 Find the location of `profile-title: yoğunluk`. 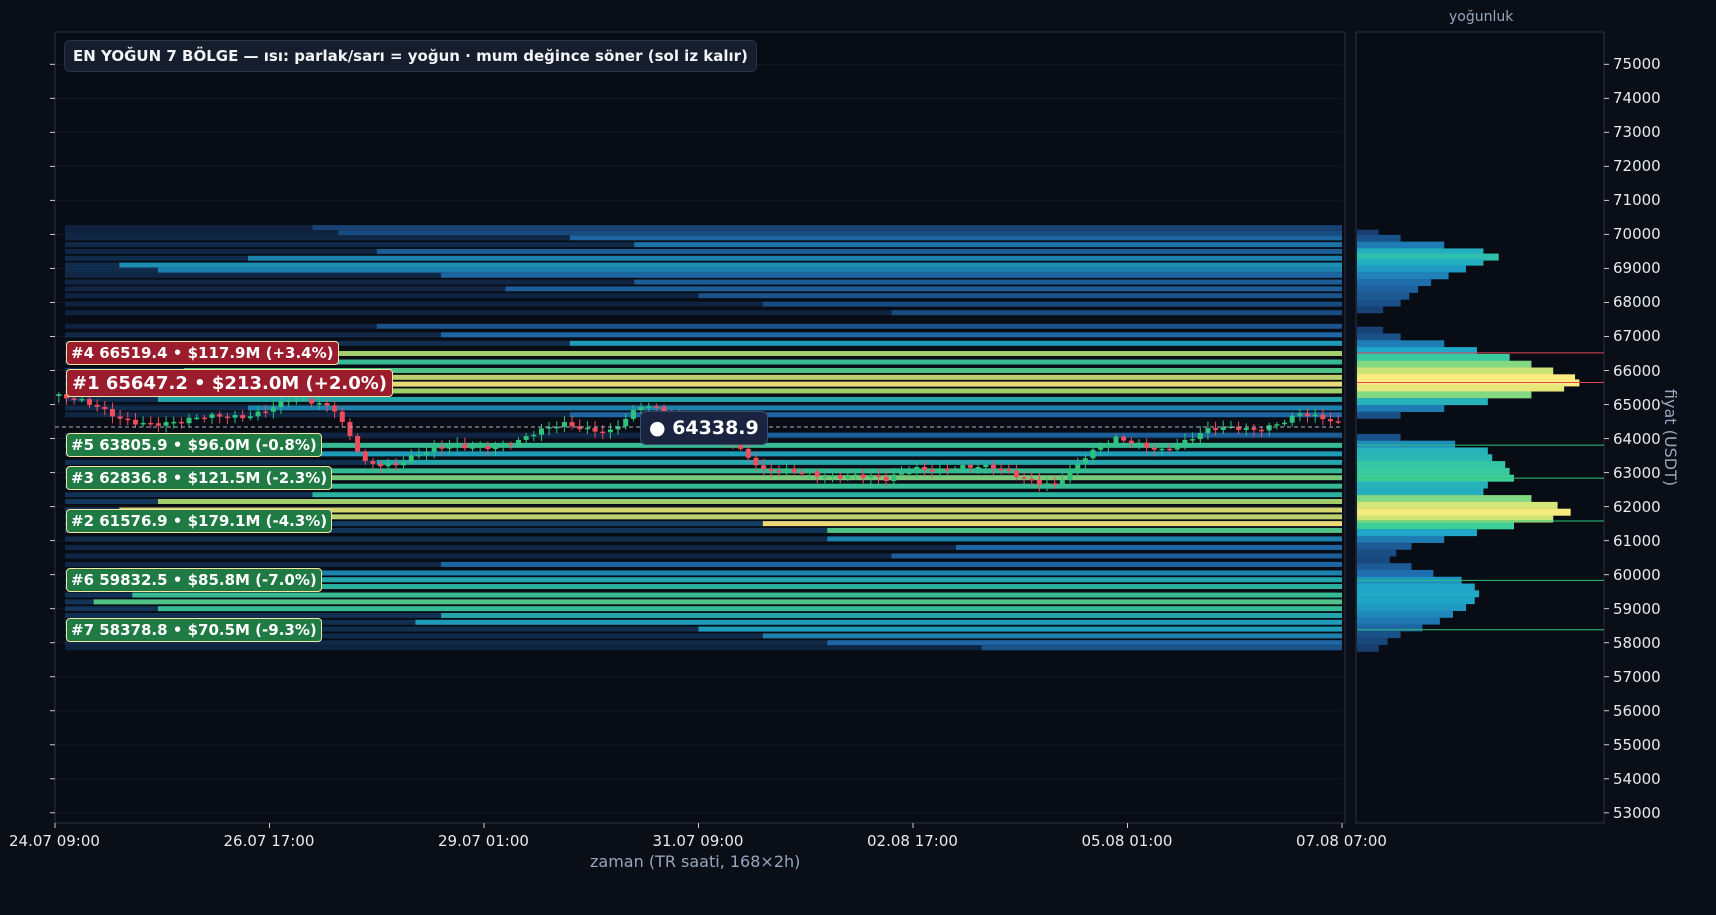

profile-title: yoğunluk is located at coordinates (1481, 17).